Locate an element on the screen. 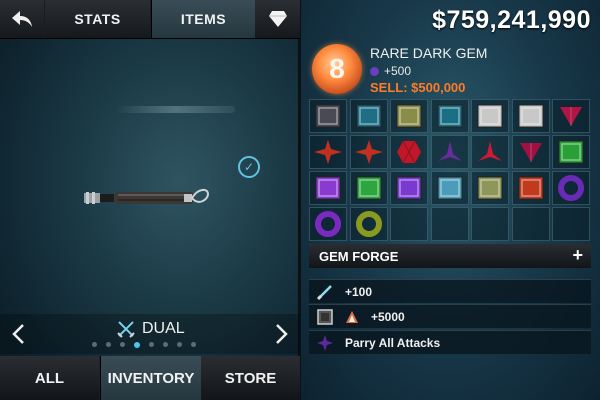  selected-gem-icon: 8 is located at coordinates (337, 69).